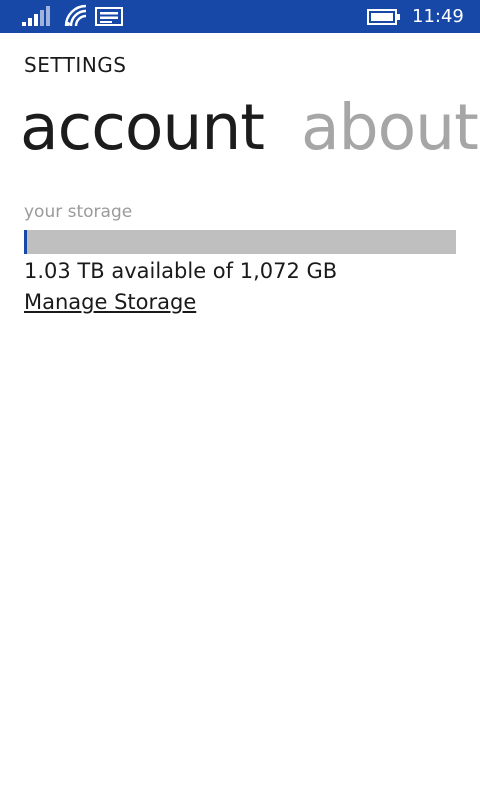 This screenshot has width=480, height=800. I want to click on storage-summary: 1.03 TB available of 1,072 GB, so click(181, 271).